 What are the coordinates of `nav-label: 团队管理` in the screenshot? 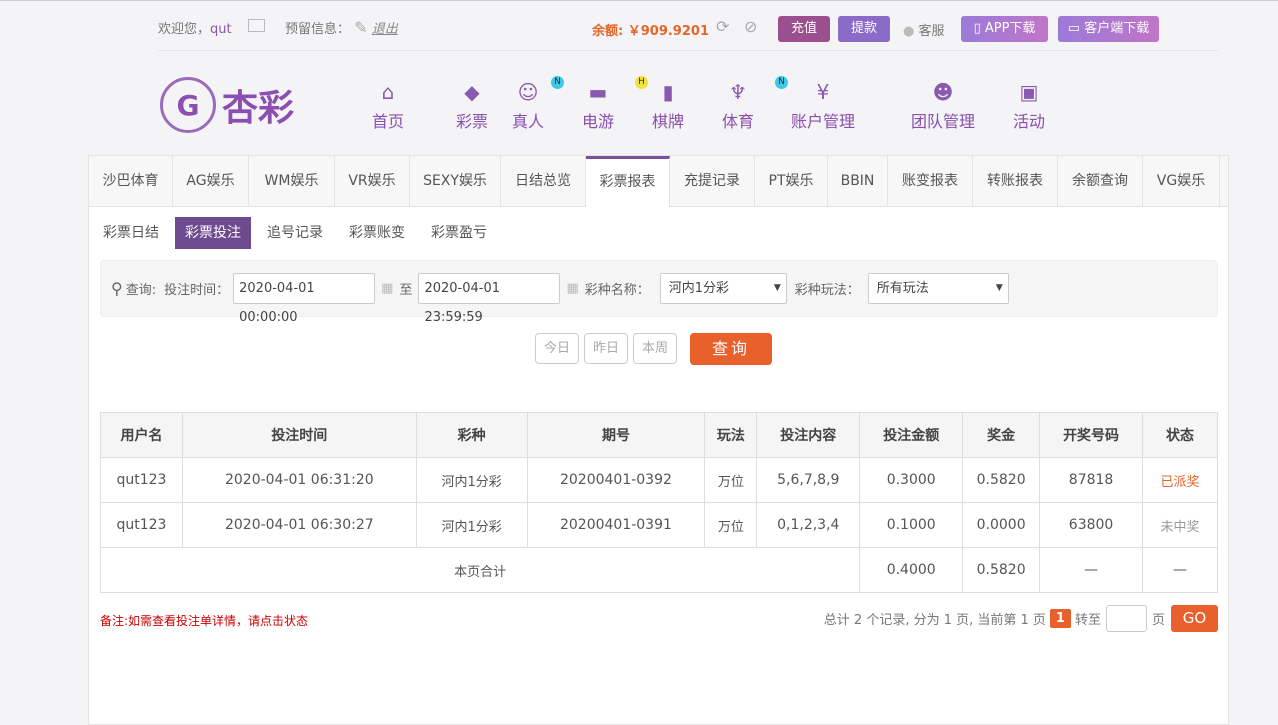 It's located at (942, 121).